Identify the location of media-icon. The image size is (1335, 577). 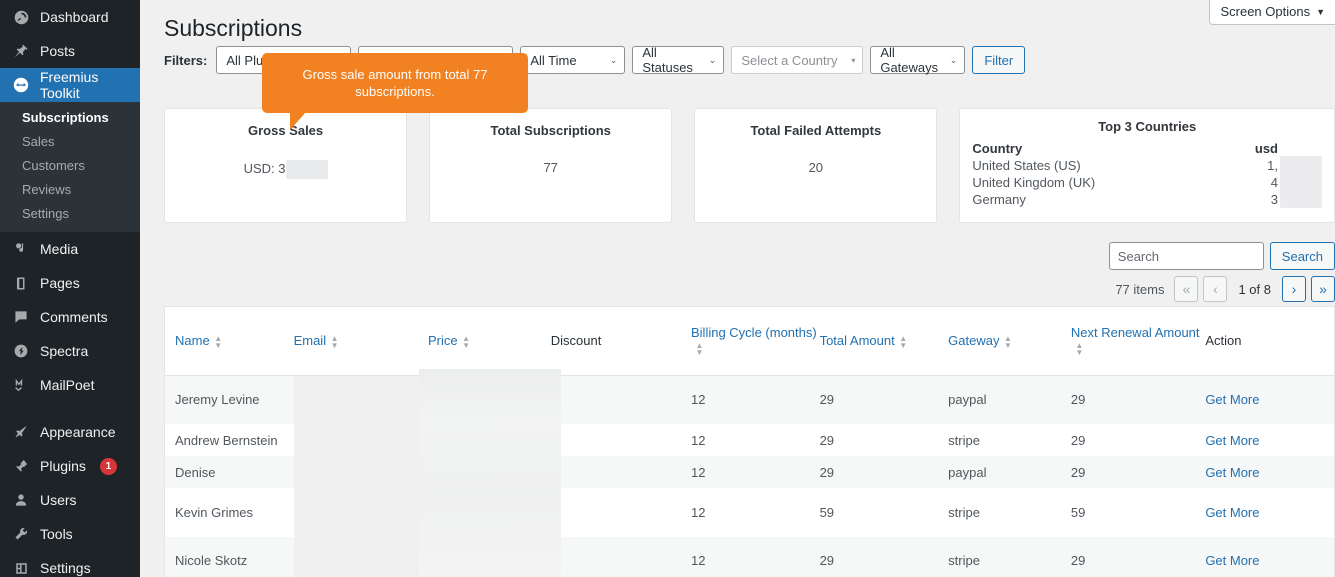
(21, 249).